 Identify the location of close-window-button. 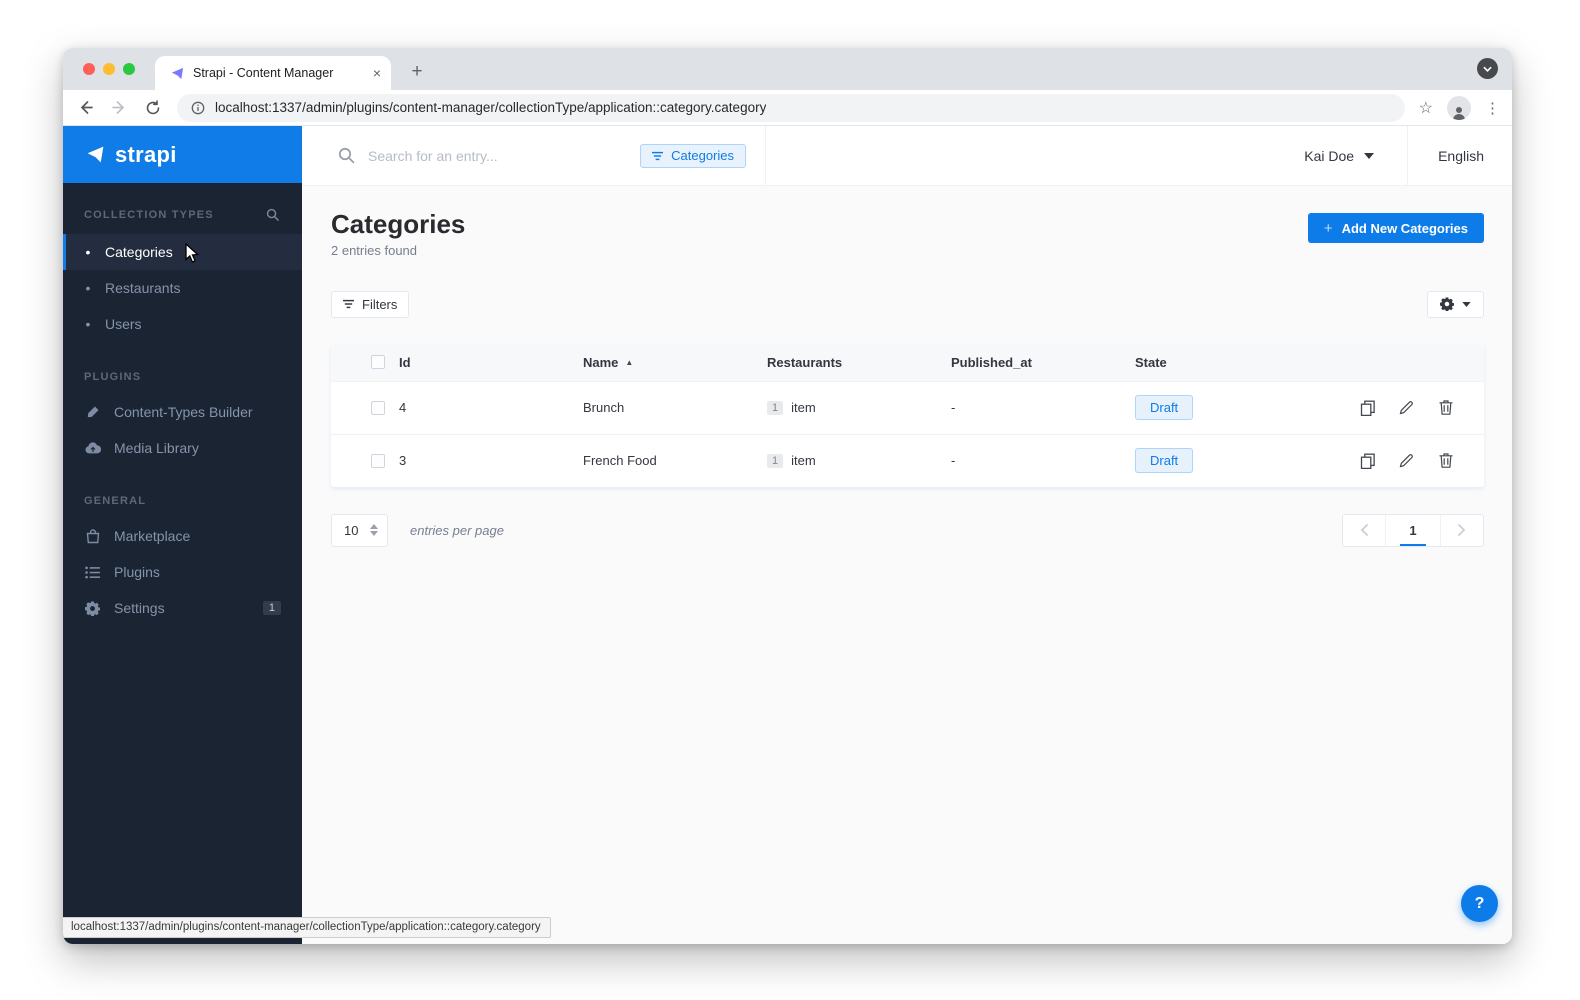
(89, 69).